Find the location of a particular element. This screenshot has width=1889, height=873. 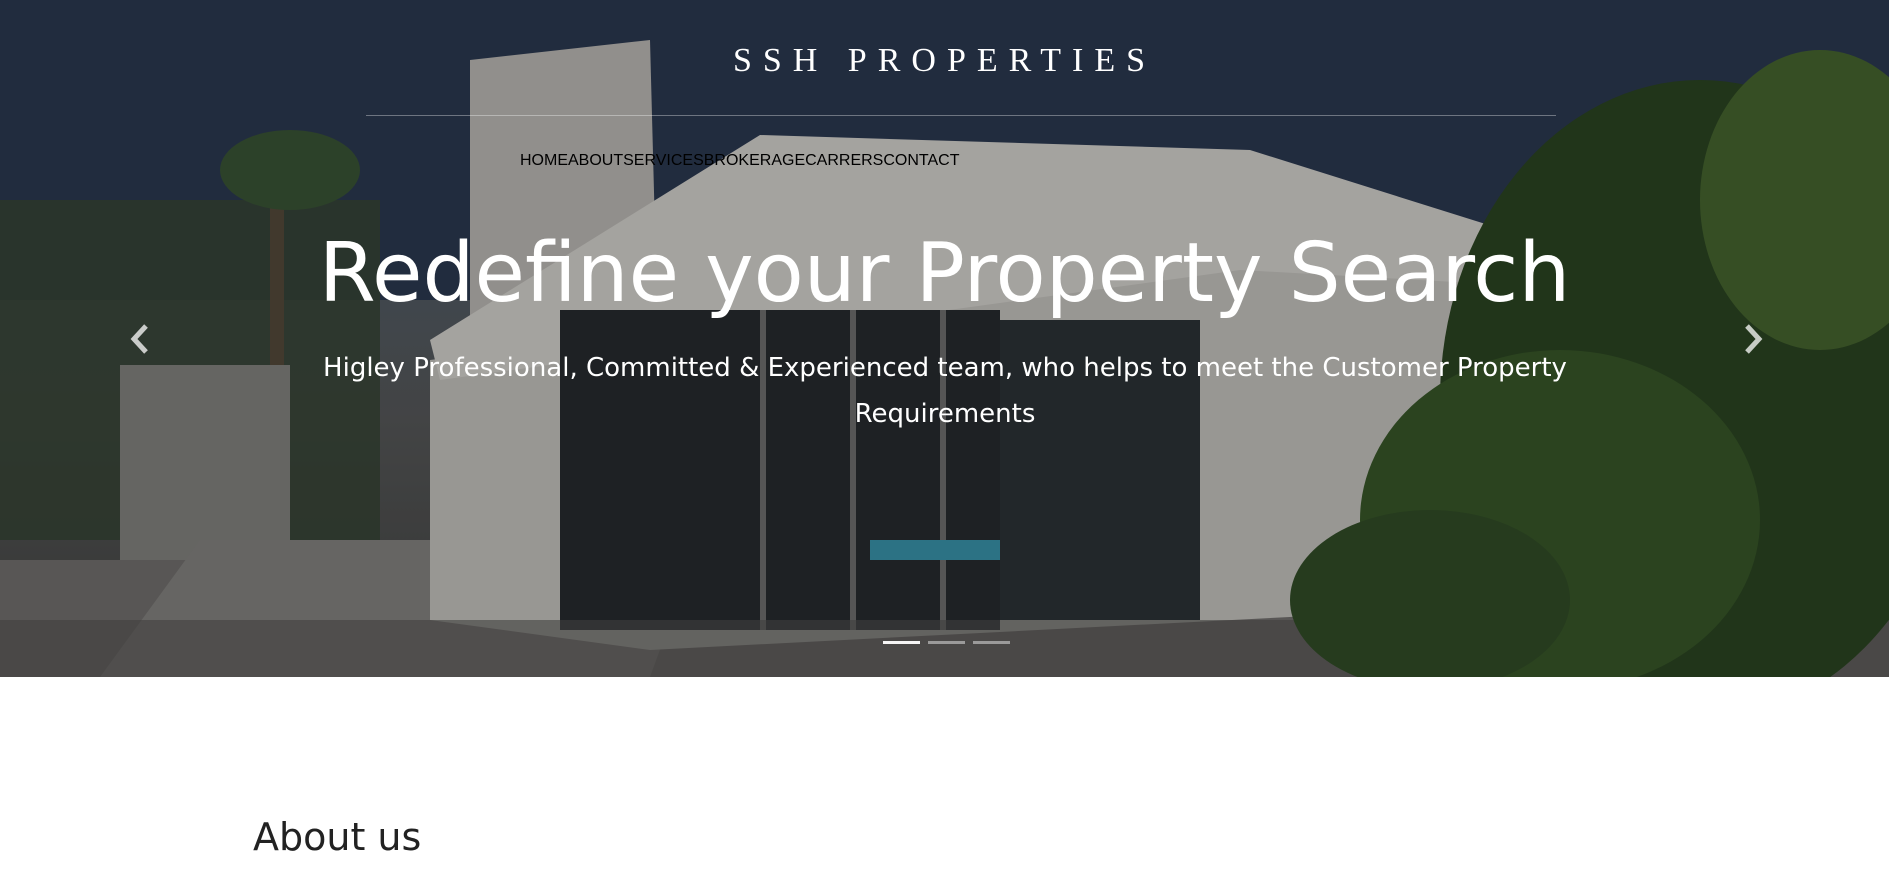

carousel-next-button is located at coordinates (1753, 342).